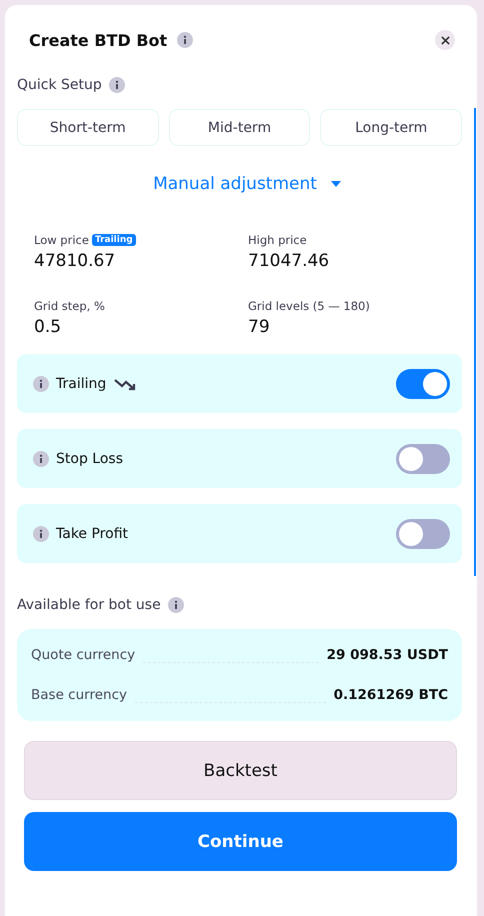 The image size is (484, 916). I want to click on setting-label: Take Profit, so click(92, 534).